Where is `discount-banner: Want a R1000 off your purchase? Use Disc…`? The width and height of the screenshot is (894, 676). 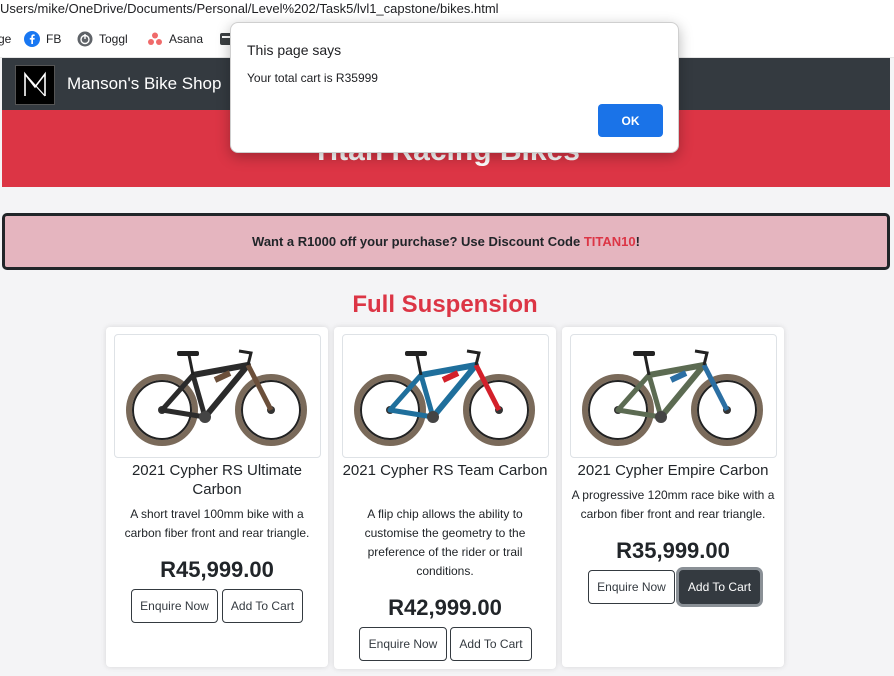
discount-banner: Want a R1000 off your purchase? Use Disc… is located at coordinates (446, 241).